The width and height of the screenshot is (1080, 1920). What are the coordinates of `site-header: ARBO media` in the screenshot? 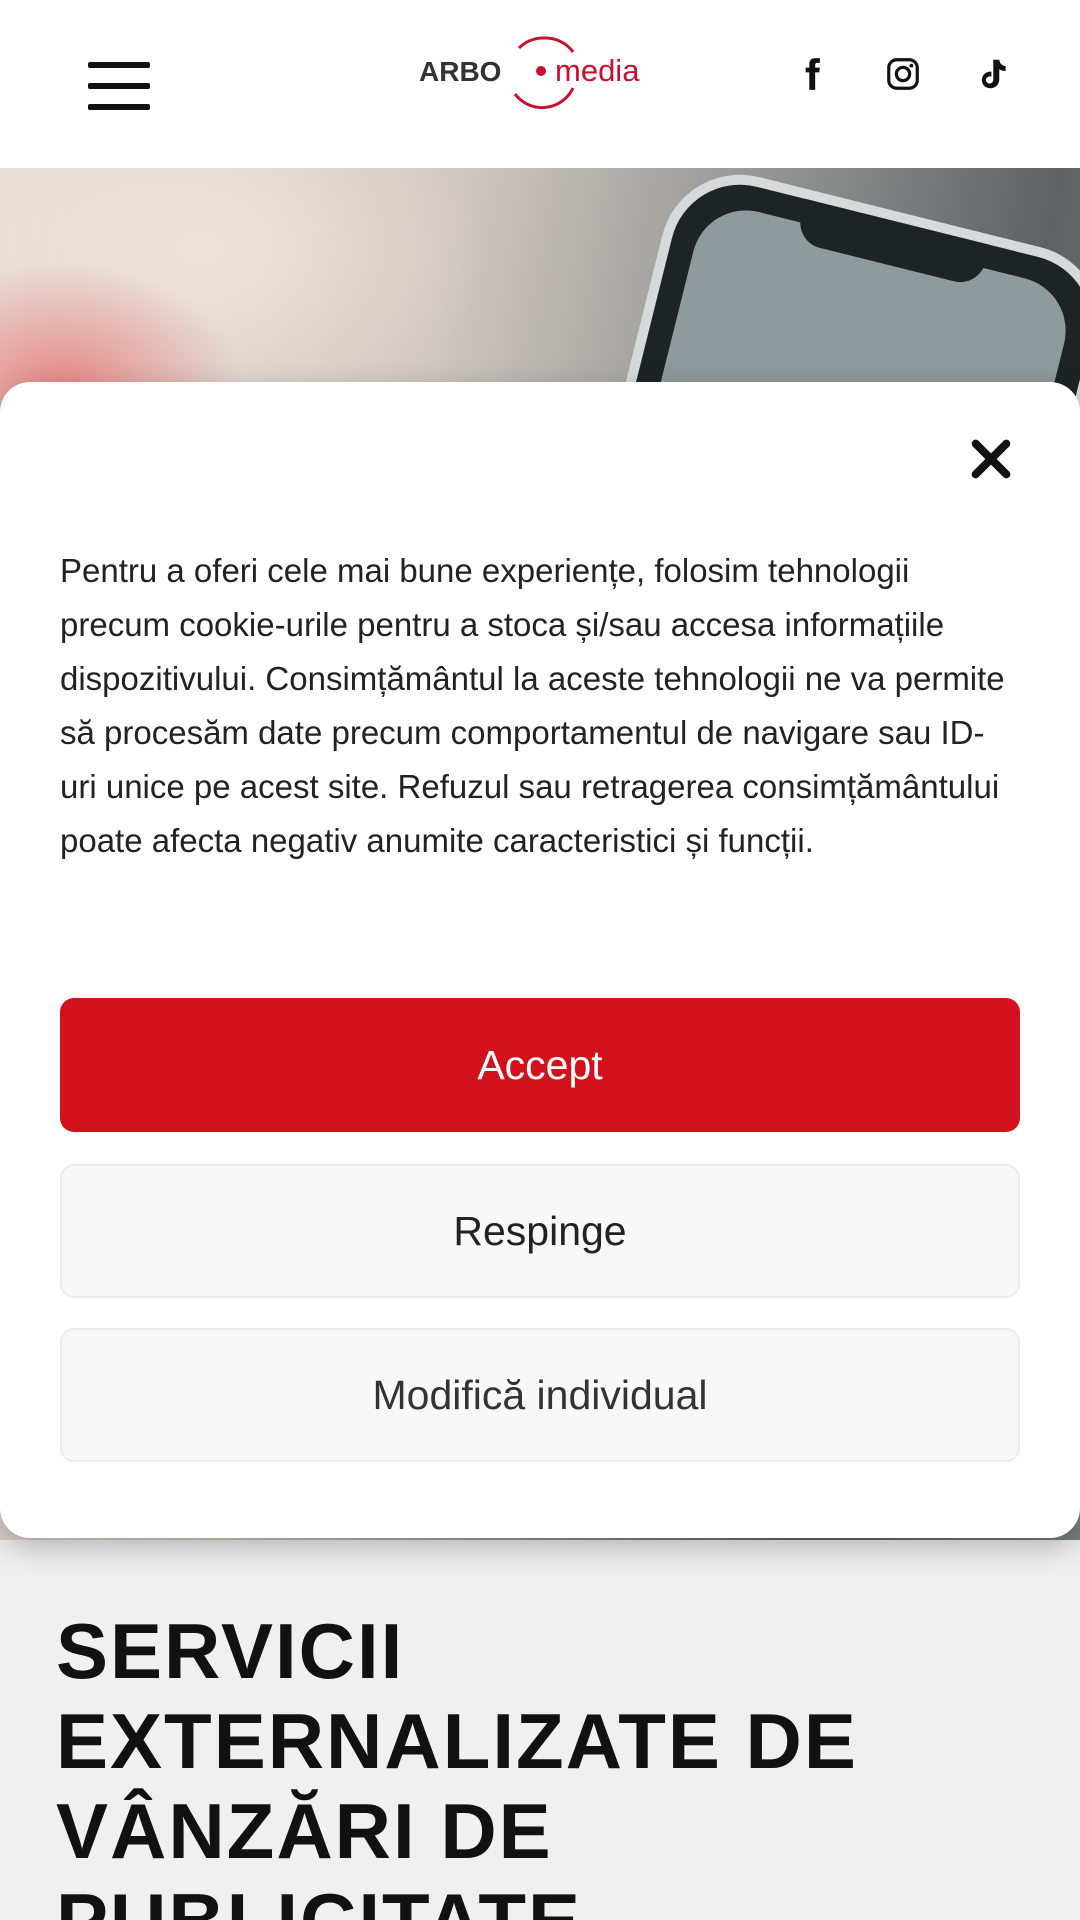 It's located at (540, 84).